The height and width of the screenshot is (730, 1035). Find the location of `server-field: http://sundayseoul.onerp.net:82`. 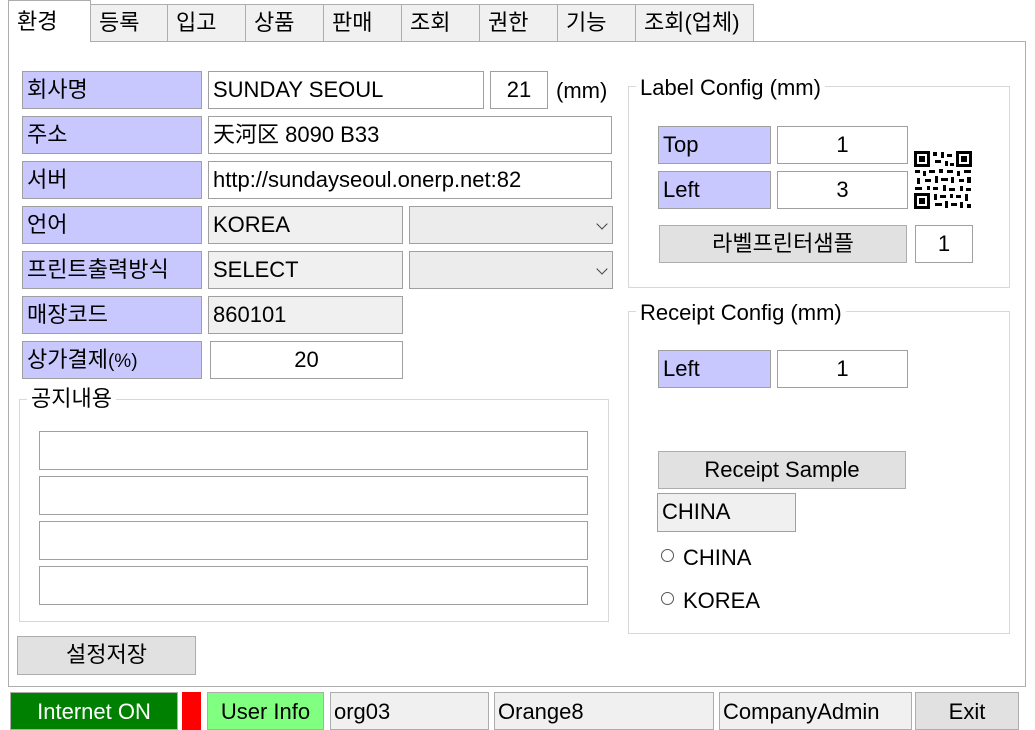

server-field: http://sundayseoul.onerp.net:82 is located at coordinates (410, 180).